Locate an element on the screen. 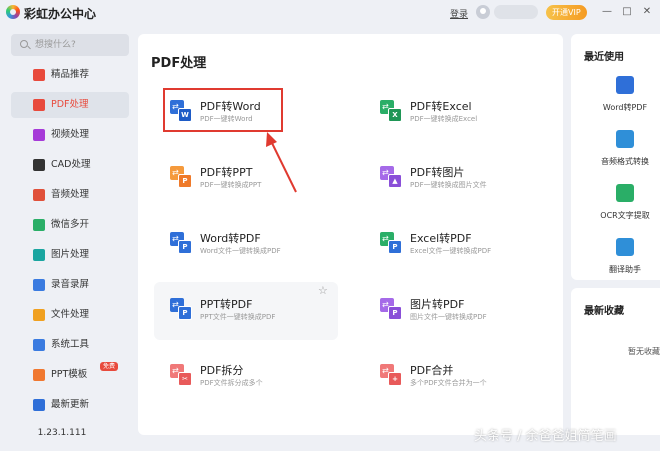 This screenshot has width=660, height=451. tool-card: ⇄ P Excel转PDF Excel文件一键转换成PDF is located at coordinates (456, 245).